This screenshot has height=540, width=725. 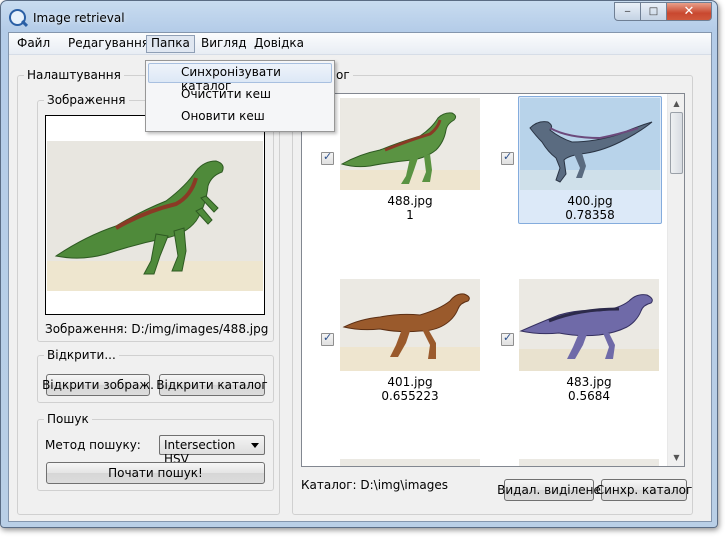 I want to click on result-tile: 483.jpg 0.5684, so click(x=590, y=342).